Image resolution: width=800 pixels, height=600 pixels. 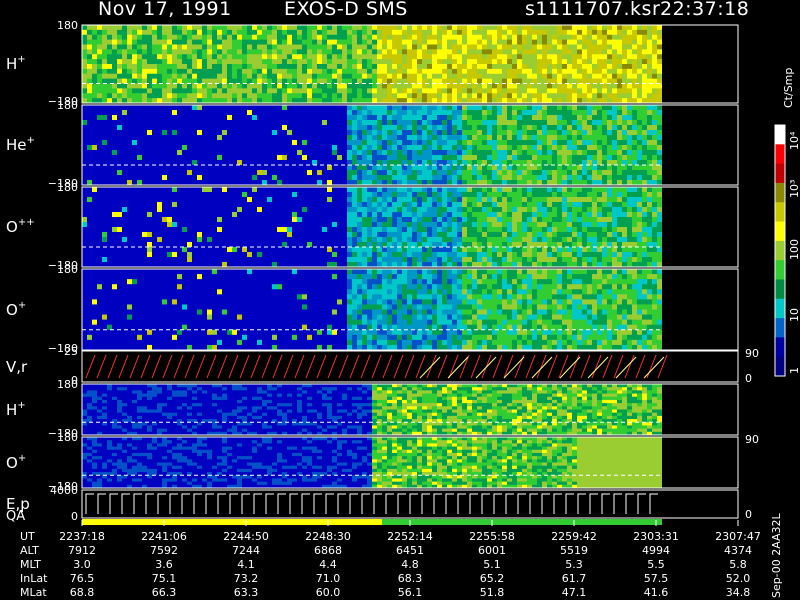 I want to click on table-cell: 4.4, so click(x=328, y=564).